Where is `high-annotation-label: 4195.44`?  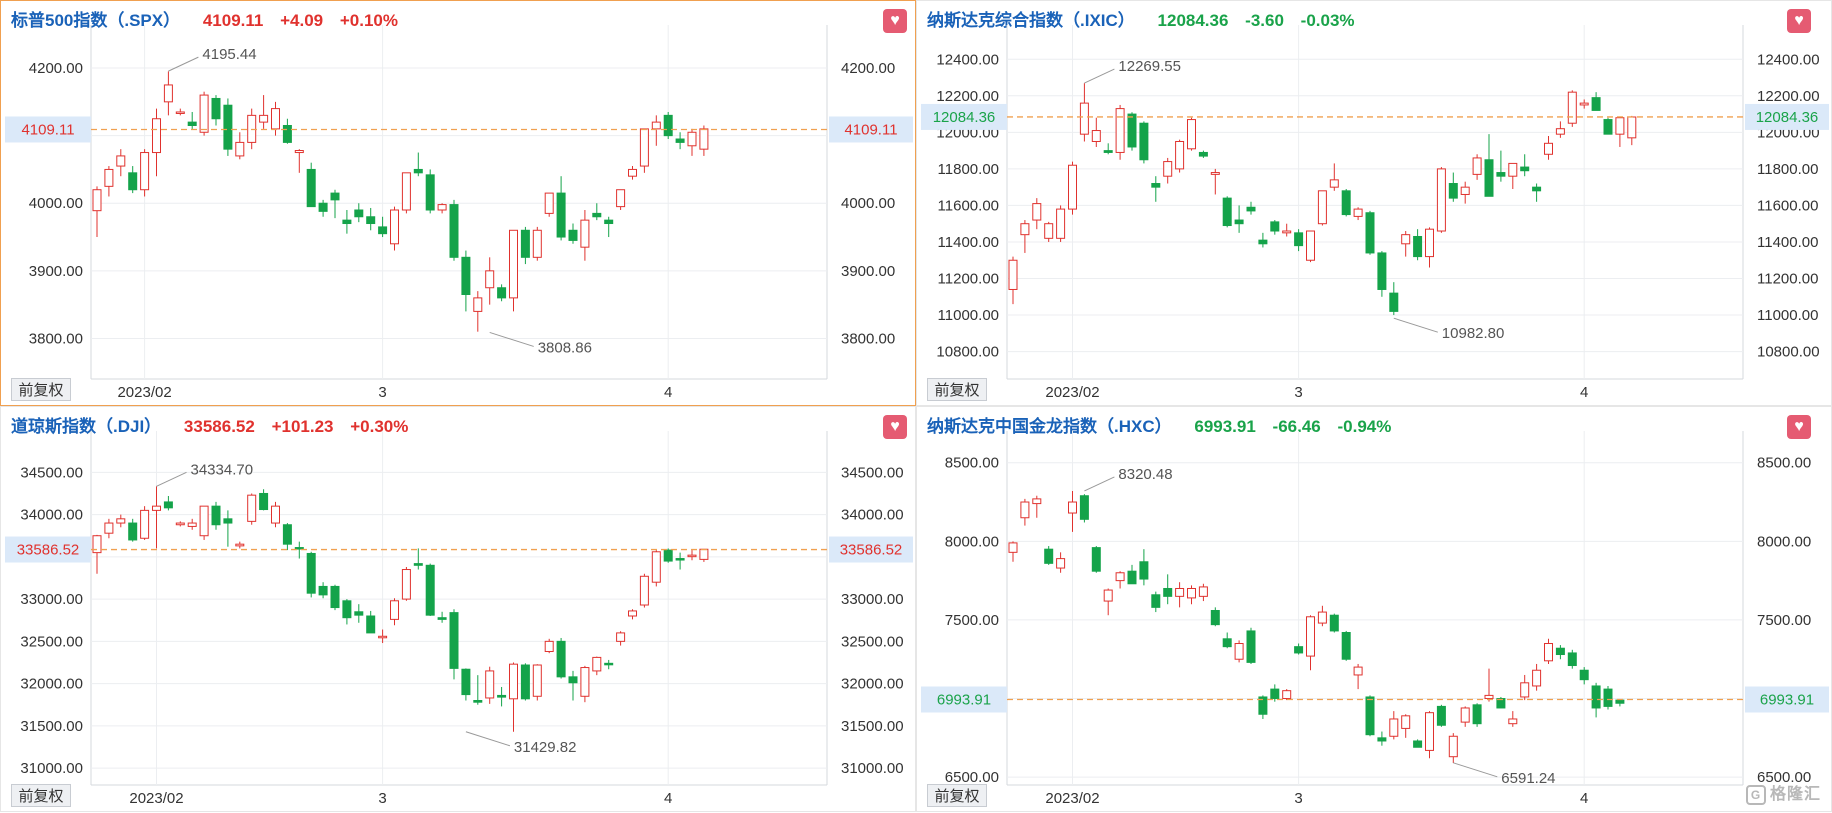
high-annotation-label: 4195.44 is located at coordinates (229, 54).